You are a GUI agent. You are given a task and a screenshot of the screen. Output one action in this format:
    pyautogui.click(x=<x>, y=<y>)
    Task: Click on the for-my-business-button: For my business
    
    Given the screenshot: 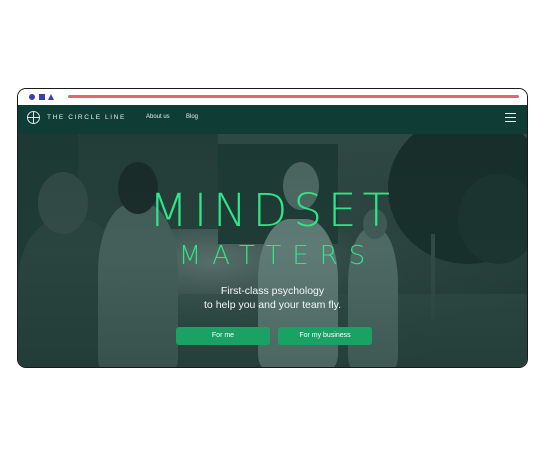 What is the action you would take?
    pyautogui.click(x=325, y=336)
    